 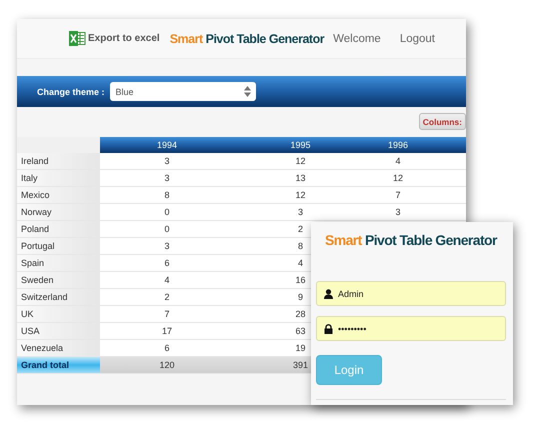 What do you see at coordinates (58, 195) in the screenshot?
I see `row-label: Mexico` at bounding box center [58, 195].